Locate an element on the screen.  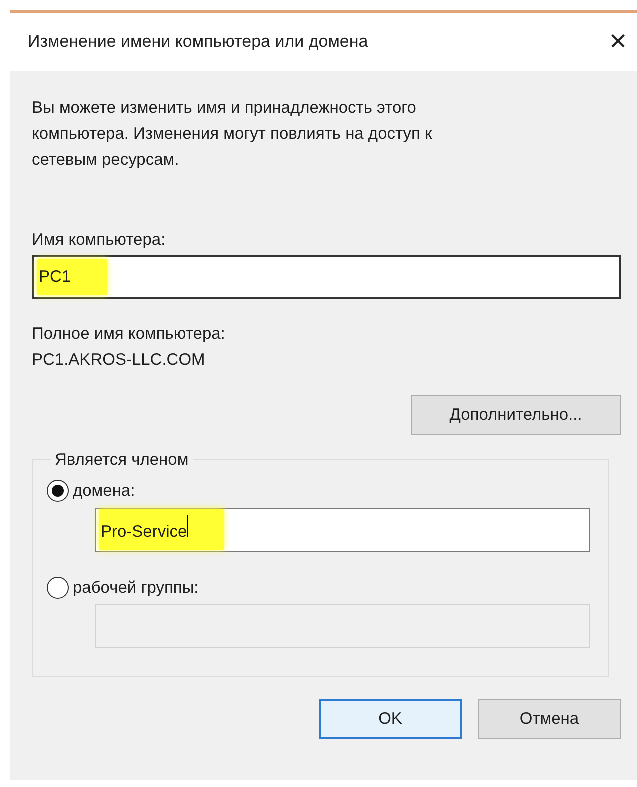
ok-button: OK is located at coordinates (390, 719).